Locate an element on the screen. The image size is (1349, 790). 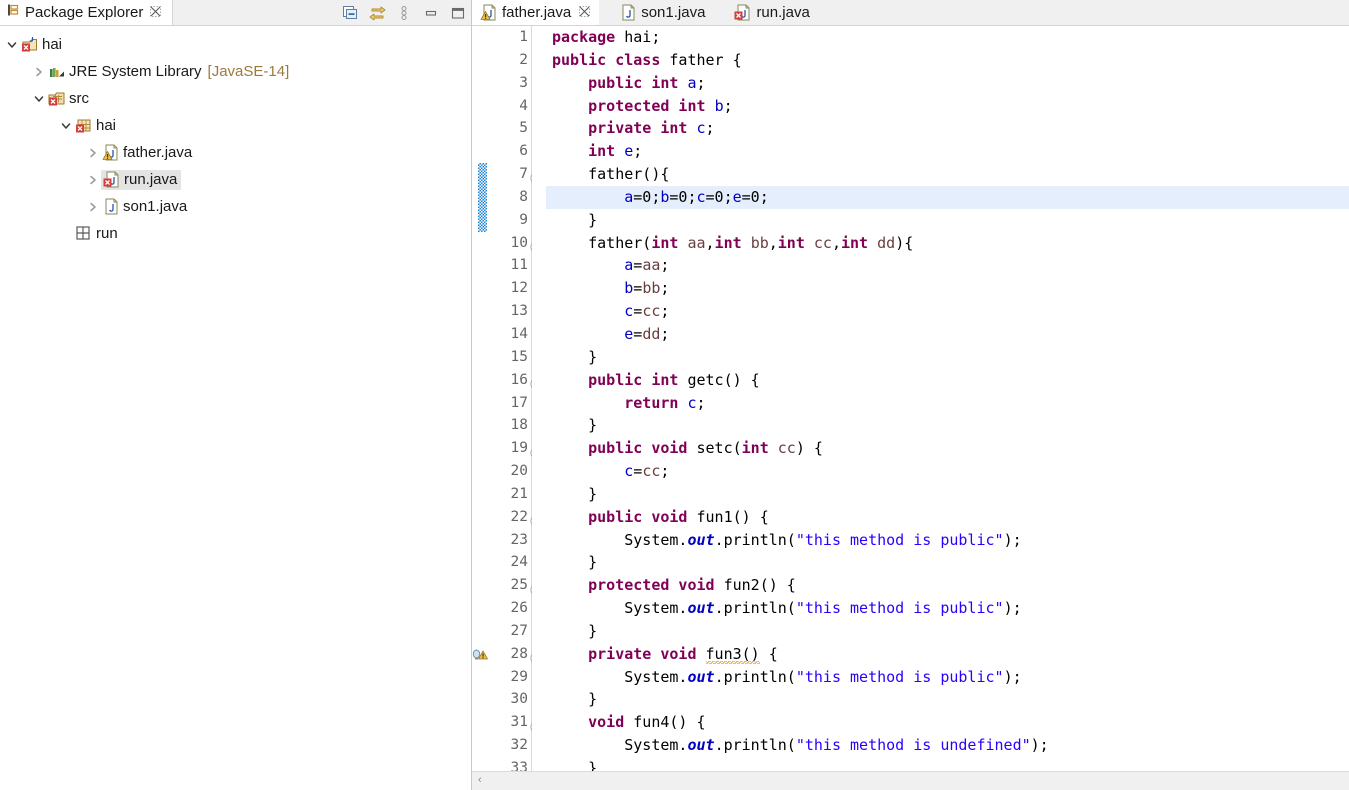
code-line: public void fun1() { is located at coordinates (947, 517).